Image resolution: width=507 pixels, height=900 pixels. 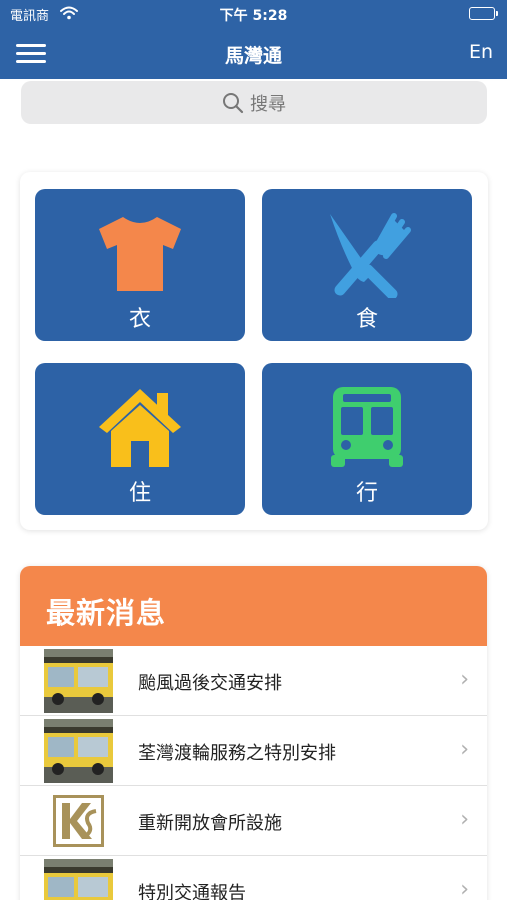 What do you see at coordinates (483, 13) in the screenshot?
I see `battery-icon` at bounding box center [483, 13].